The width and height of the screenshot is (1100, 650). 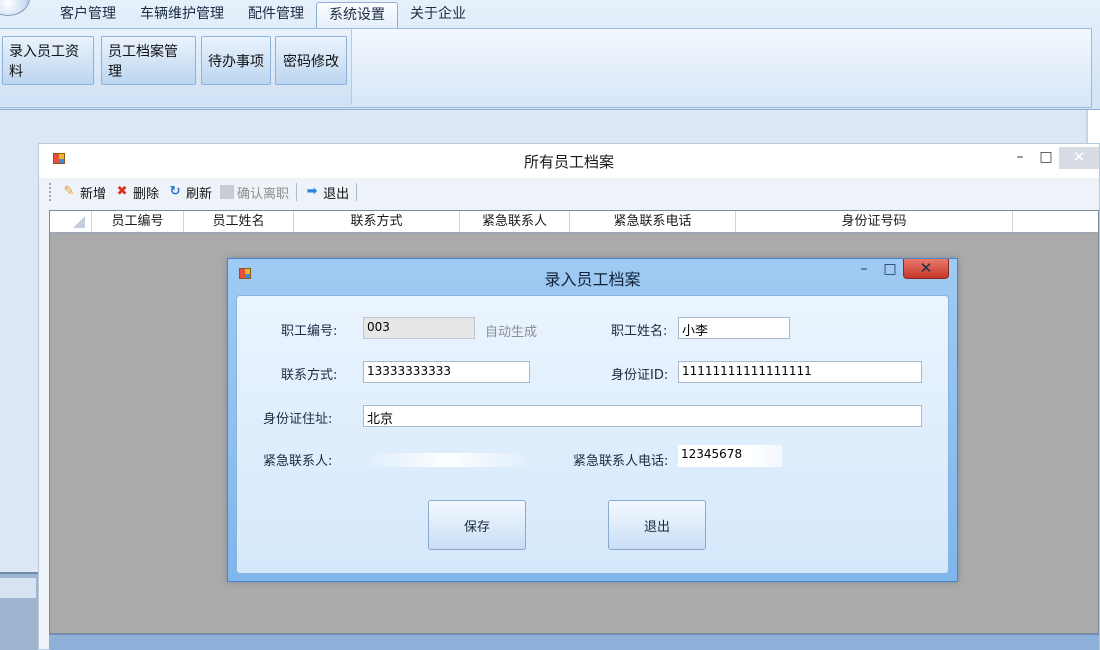 What do you see at coordinates (640, 375) in the screenshot?
I see `id-label: 身份证ID:` at bounding box center [640, 375].